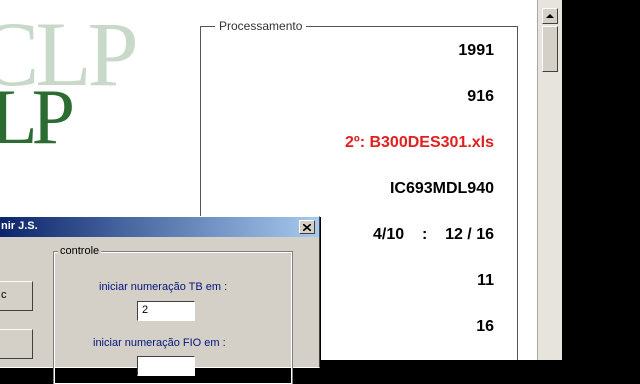 Image resolution: width=640 pixels, height=384 pixels. I want to click on vertical-scrollbar, so click(549, 180).